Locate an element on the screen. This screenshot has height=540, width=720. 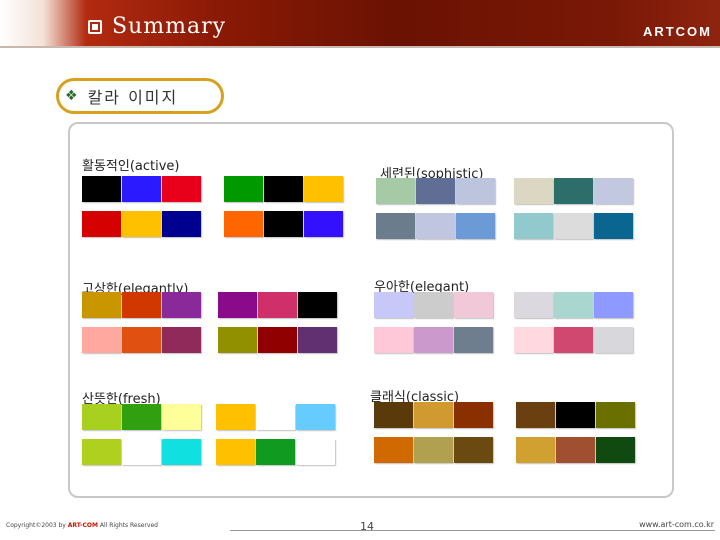
header-bar: Summary ARTCOM is located at coordinates (360, 23).